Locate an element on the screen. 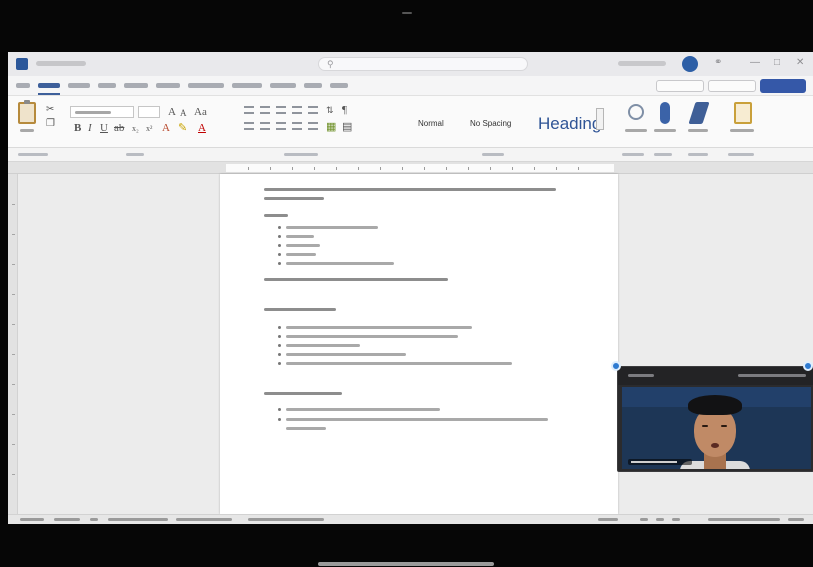  maximize-icon: □ is located at coordinates (777, 63).